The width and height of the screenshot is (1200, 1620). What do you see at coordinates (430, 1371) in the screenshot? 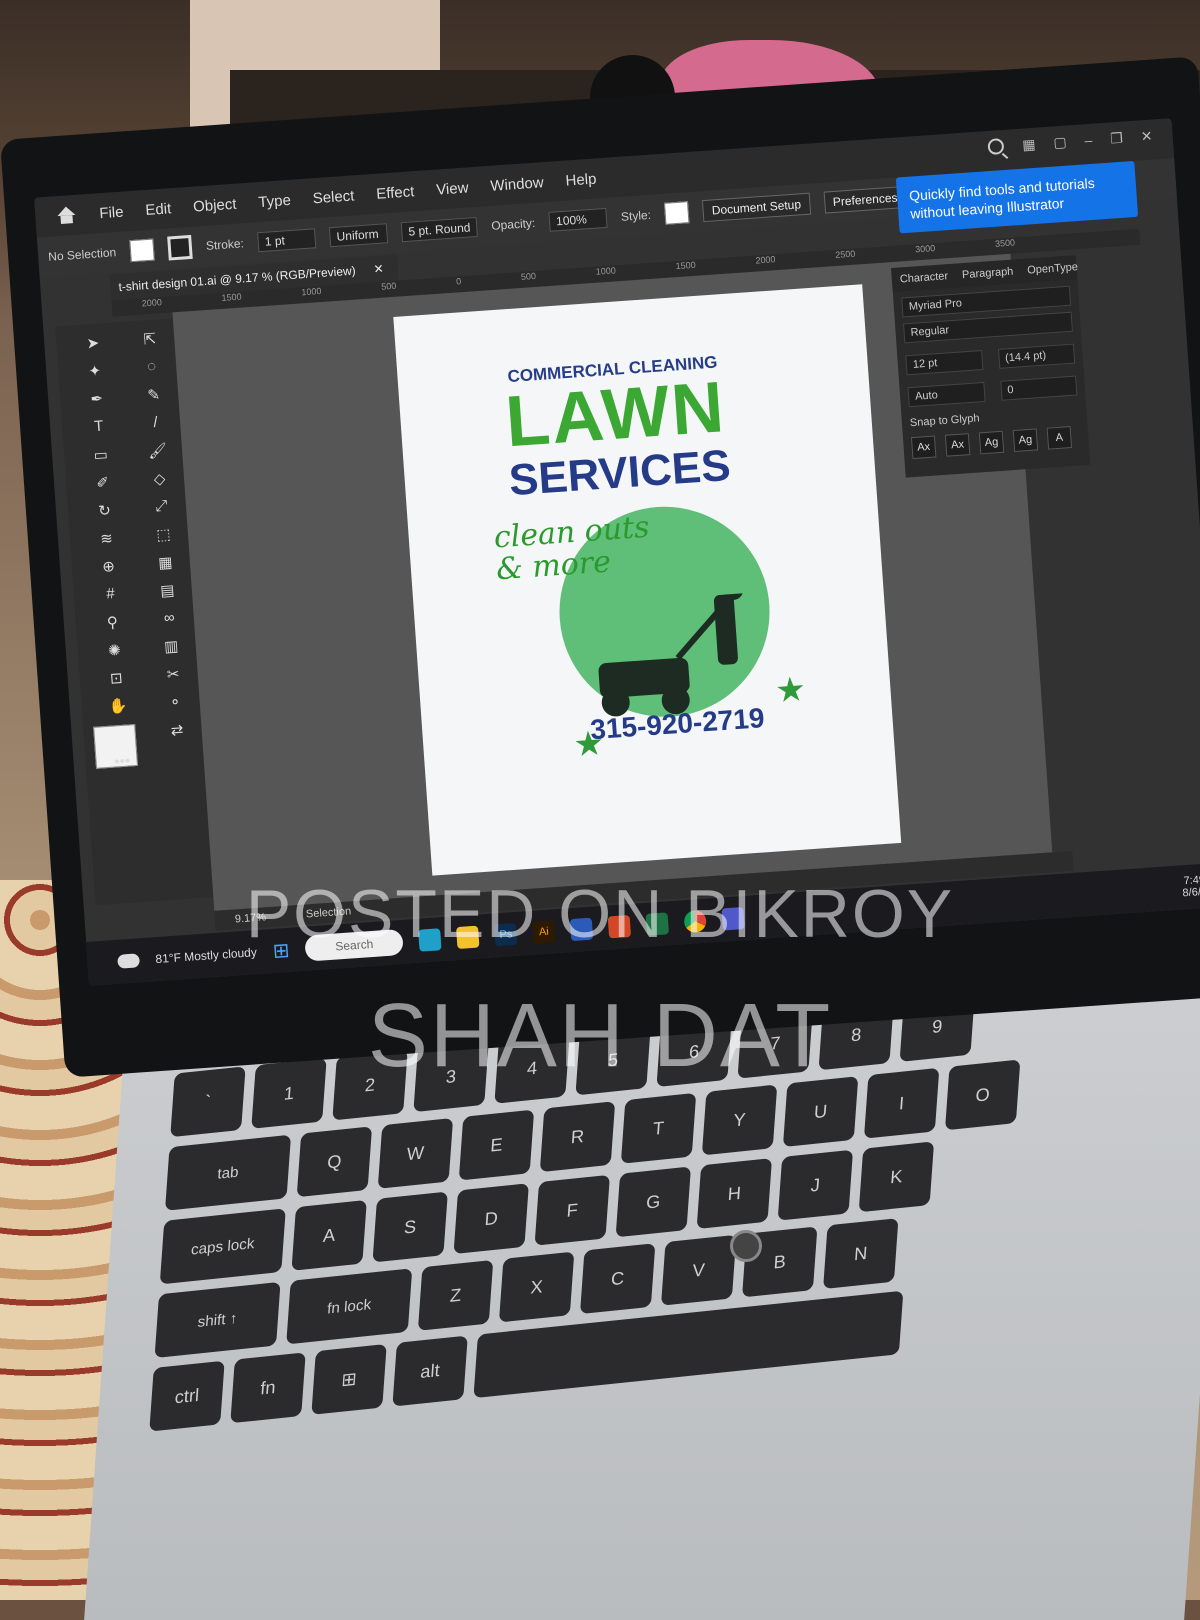
I see `key: alt` at bounding box center [430, 1371].